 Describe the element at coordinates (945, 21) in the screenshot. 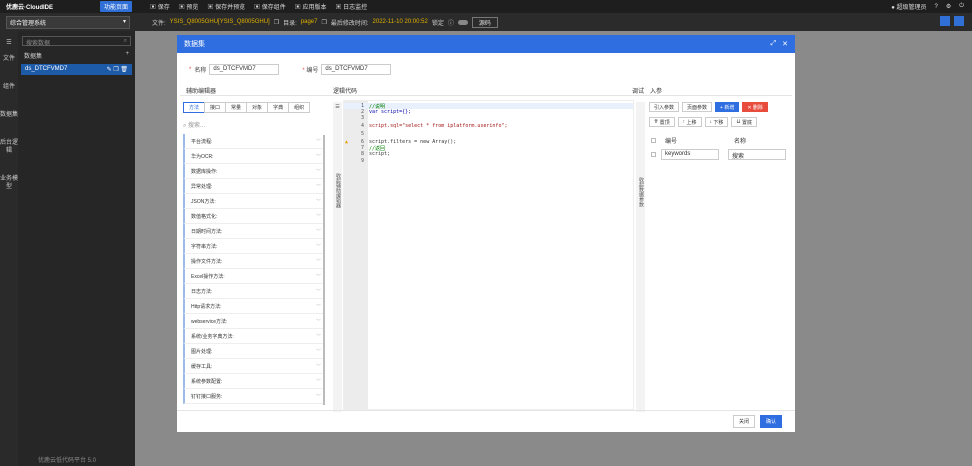

I see `monitor-icon` at that location.